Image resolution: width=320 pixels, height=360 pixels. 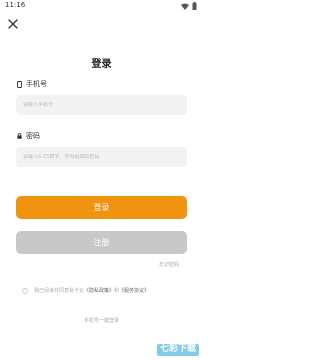 What do you see at coordinates (105, 105) in the screenshot?
I see `phone-input` at bounding box center [105, 105].